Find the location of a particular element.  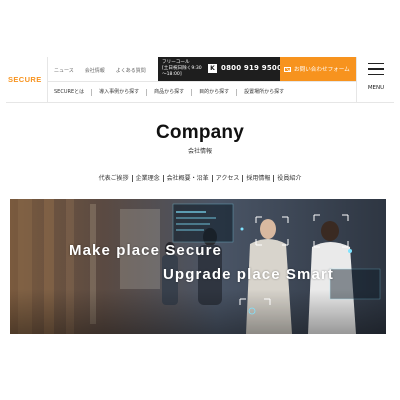

page-subtitle: 会社情報 is located at coordinates (199, 151).